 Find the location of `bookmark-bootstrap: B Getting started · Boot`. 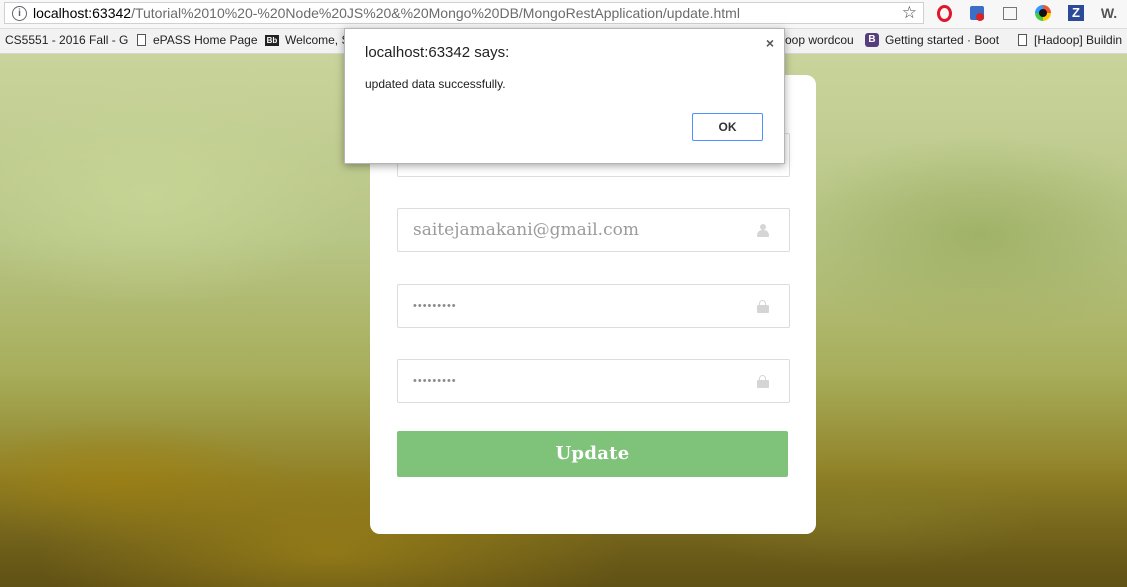

bookmark-bootstrap: B Getting started · Boot is located at coordinates (932, 40).